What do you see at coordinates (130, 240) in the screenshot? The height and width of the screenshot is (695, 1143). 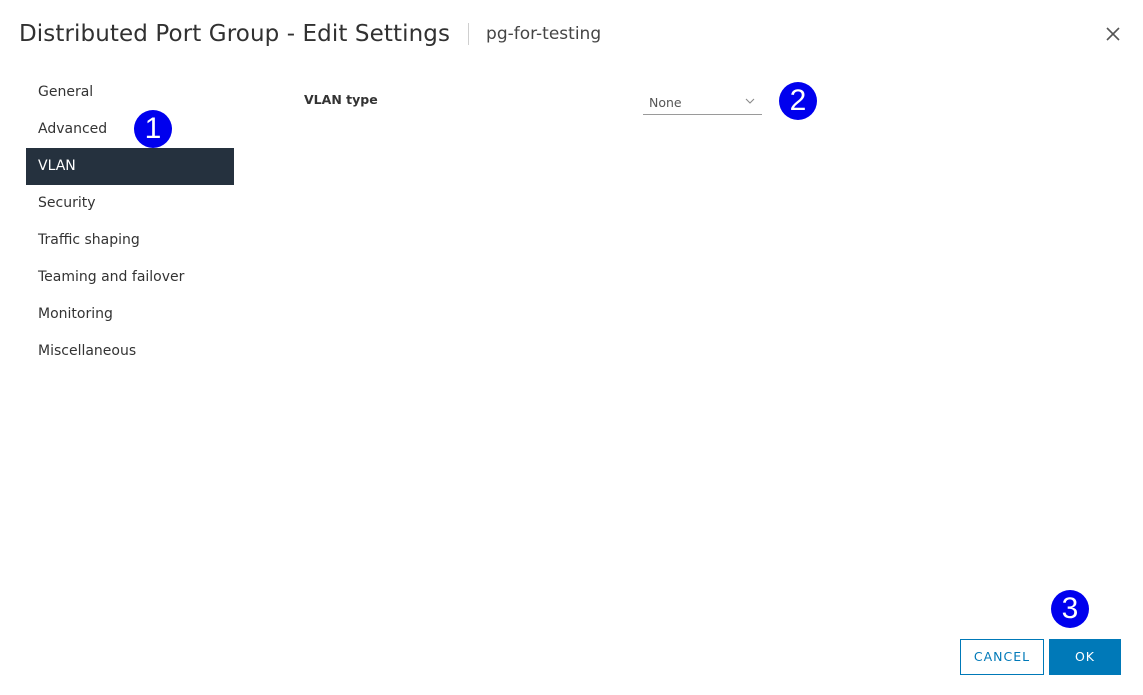 I see `nav-item-traffic-shaping: Traffic shaping` at bounding box center [130, 240].